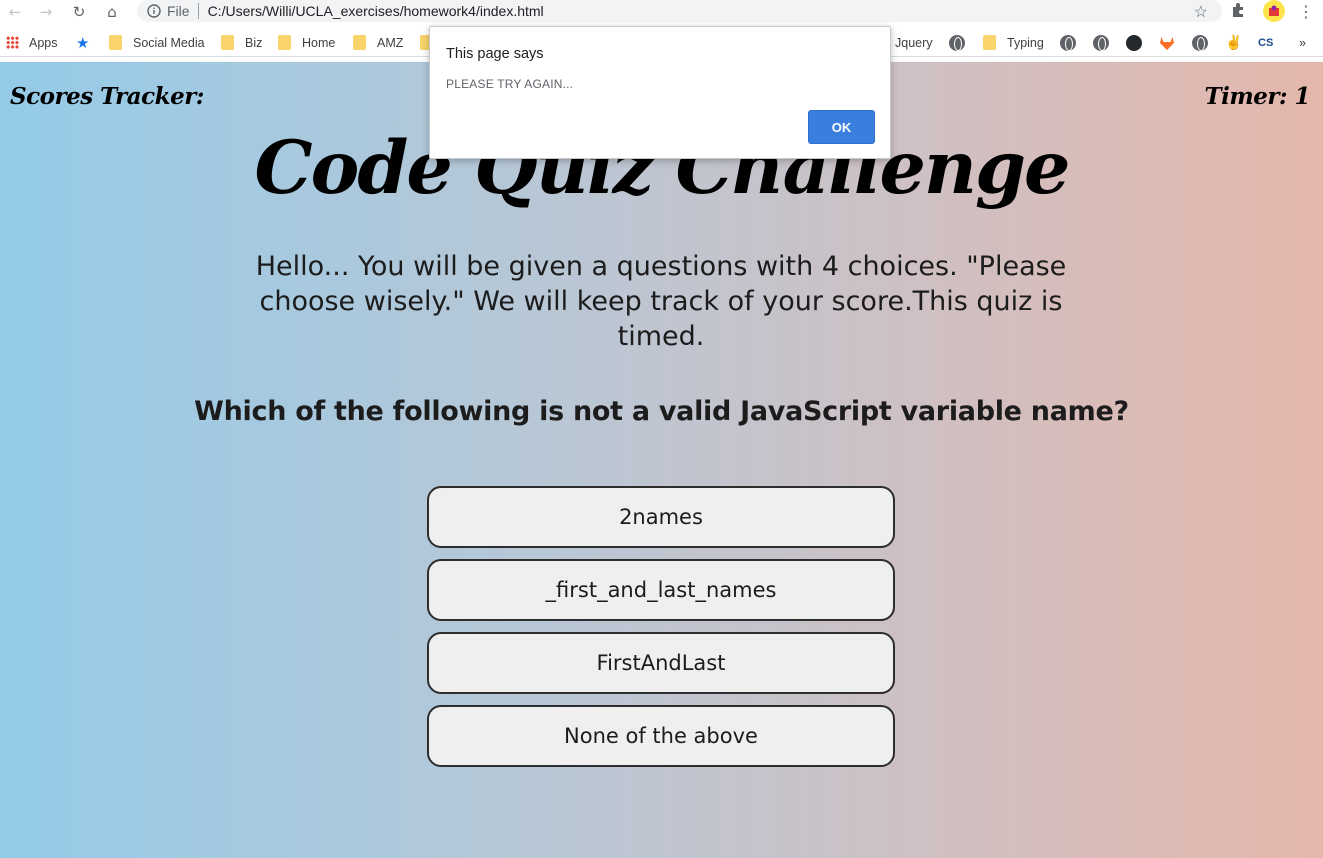 Image resolution: width=1323 pixels, height=858 pixels. Describe the element at coordinates (43, 42) in the screenshot. I see `bookmark-label: Apps` at that location.